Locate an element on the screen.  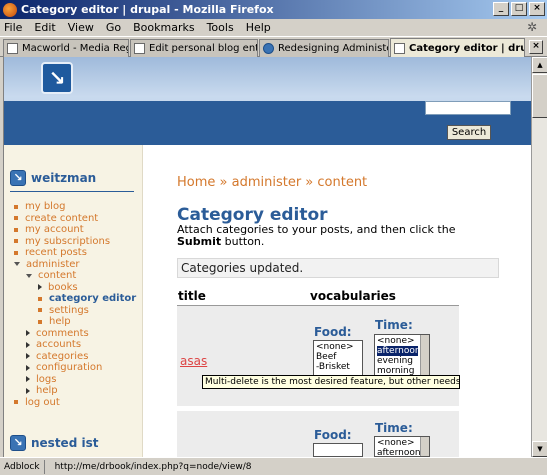
page-title: Category editor is located at coordinates (252, 215).